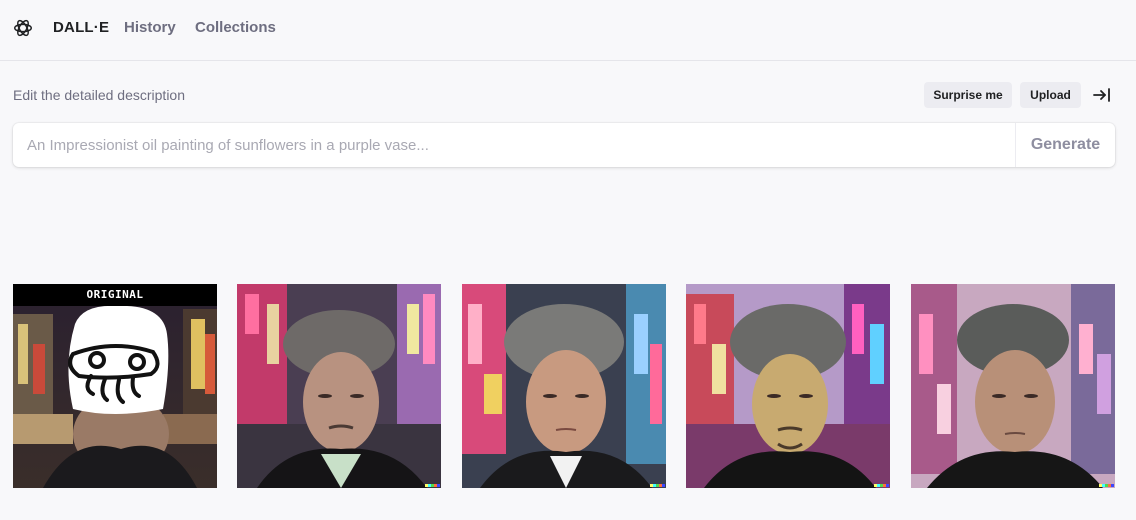 The image size is (1136, 520). I want to click on prompt-box: Generate, so click(564, 145).